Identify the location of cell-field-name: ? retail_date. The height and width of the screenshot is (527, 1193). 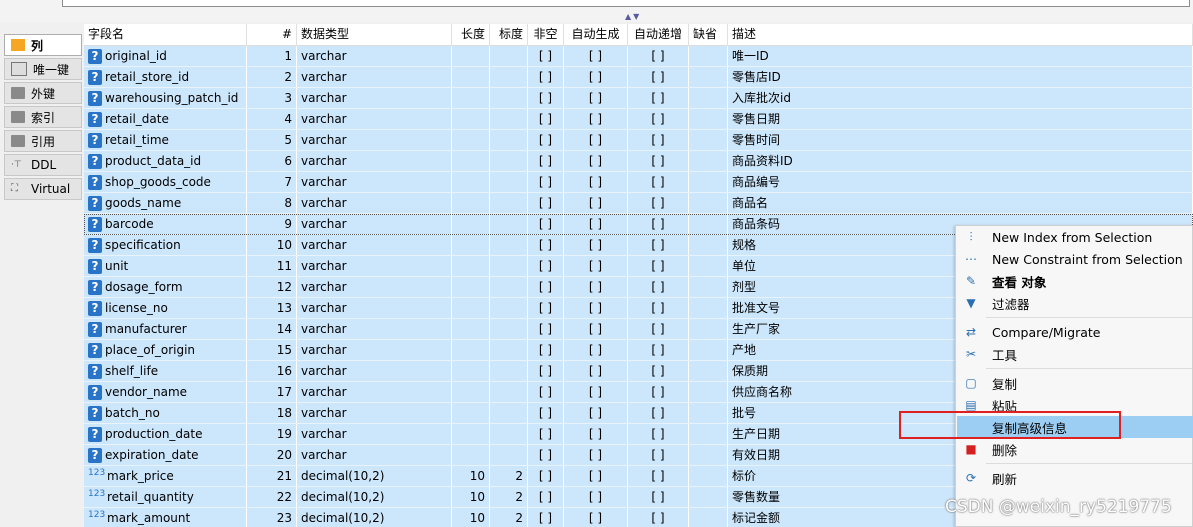
(165, 119).